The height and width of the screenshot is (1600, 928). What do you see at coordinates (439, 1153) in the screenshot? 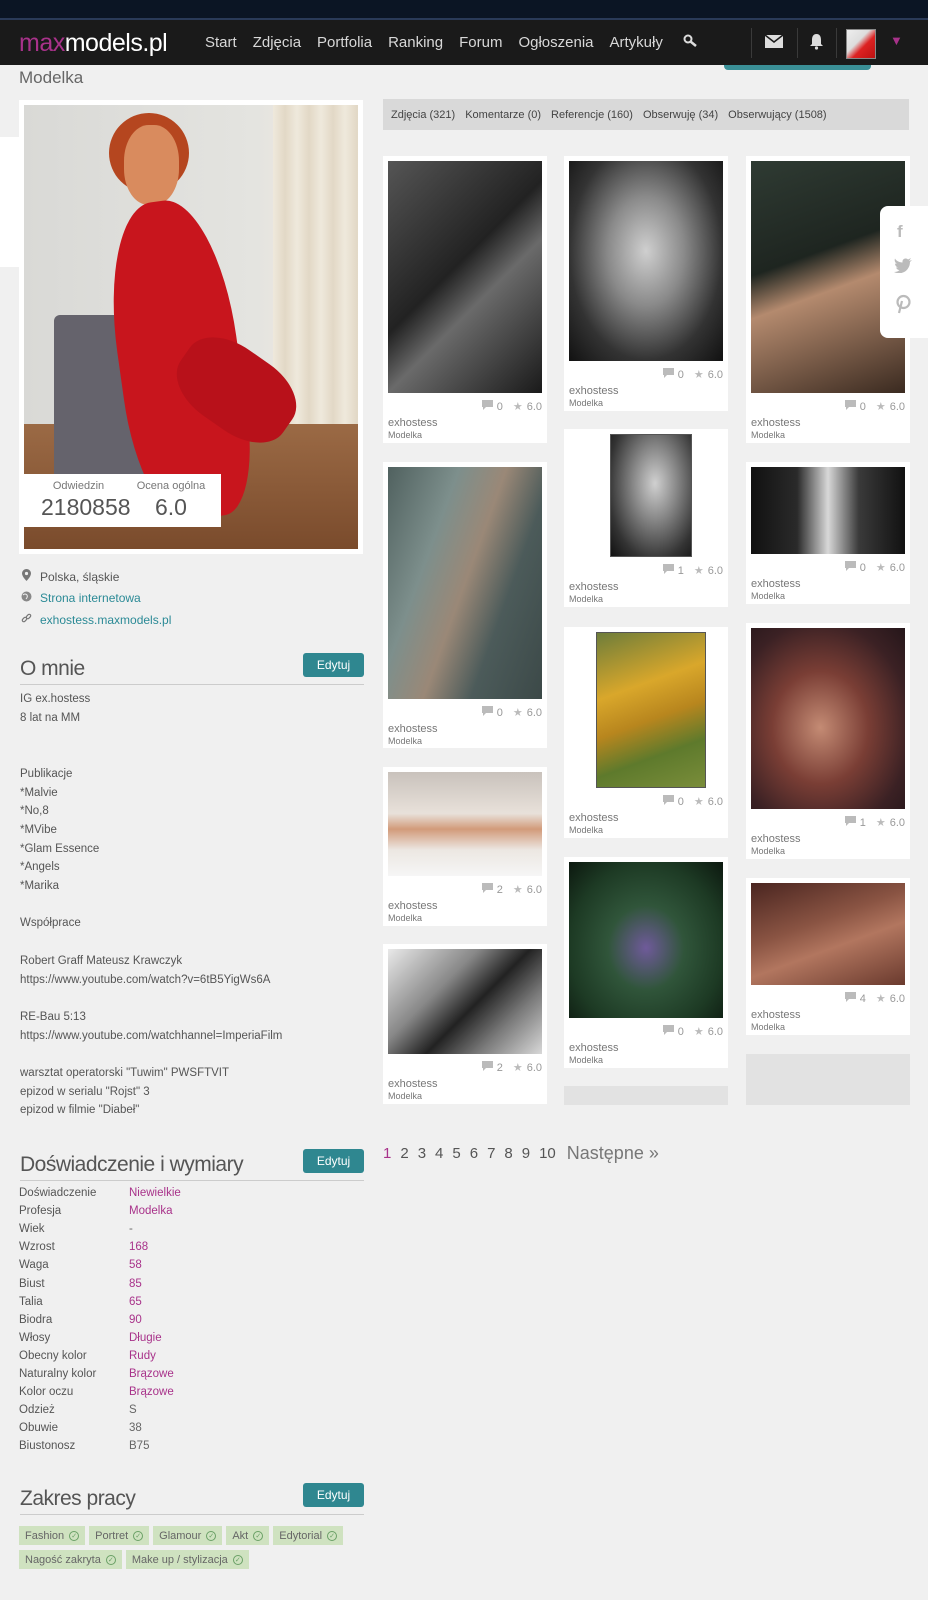
I see `page-4: 4` at bounding box center [439, 1153].